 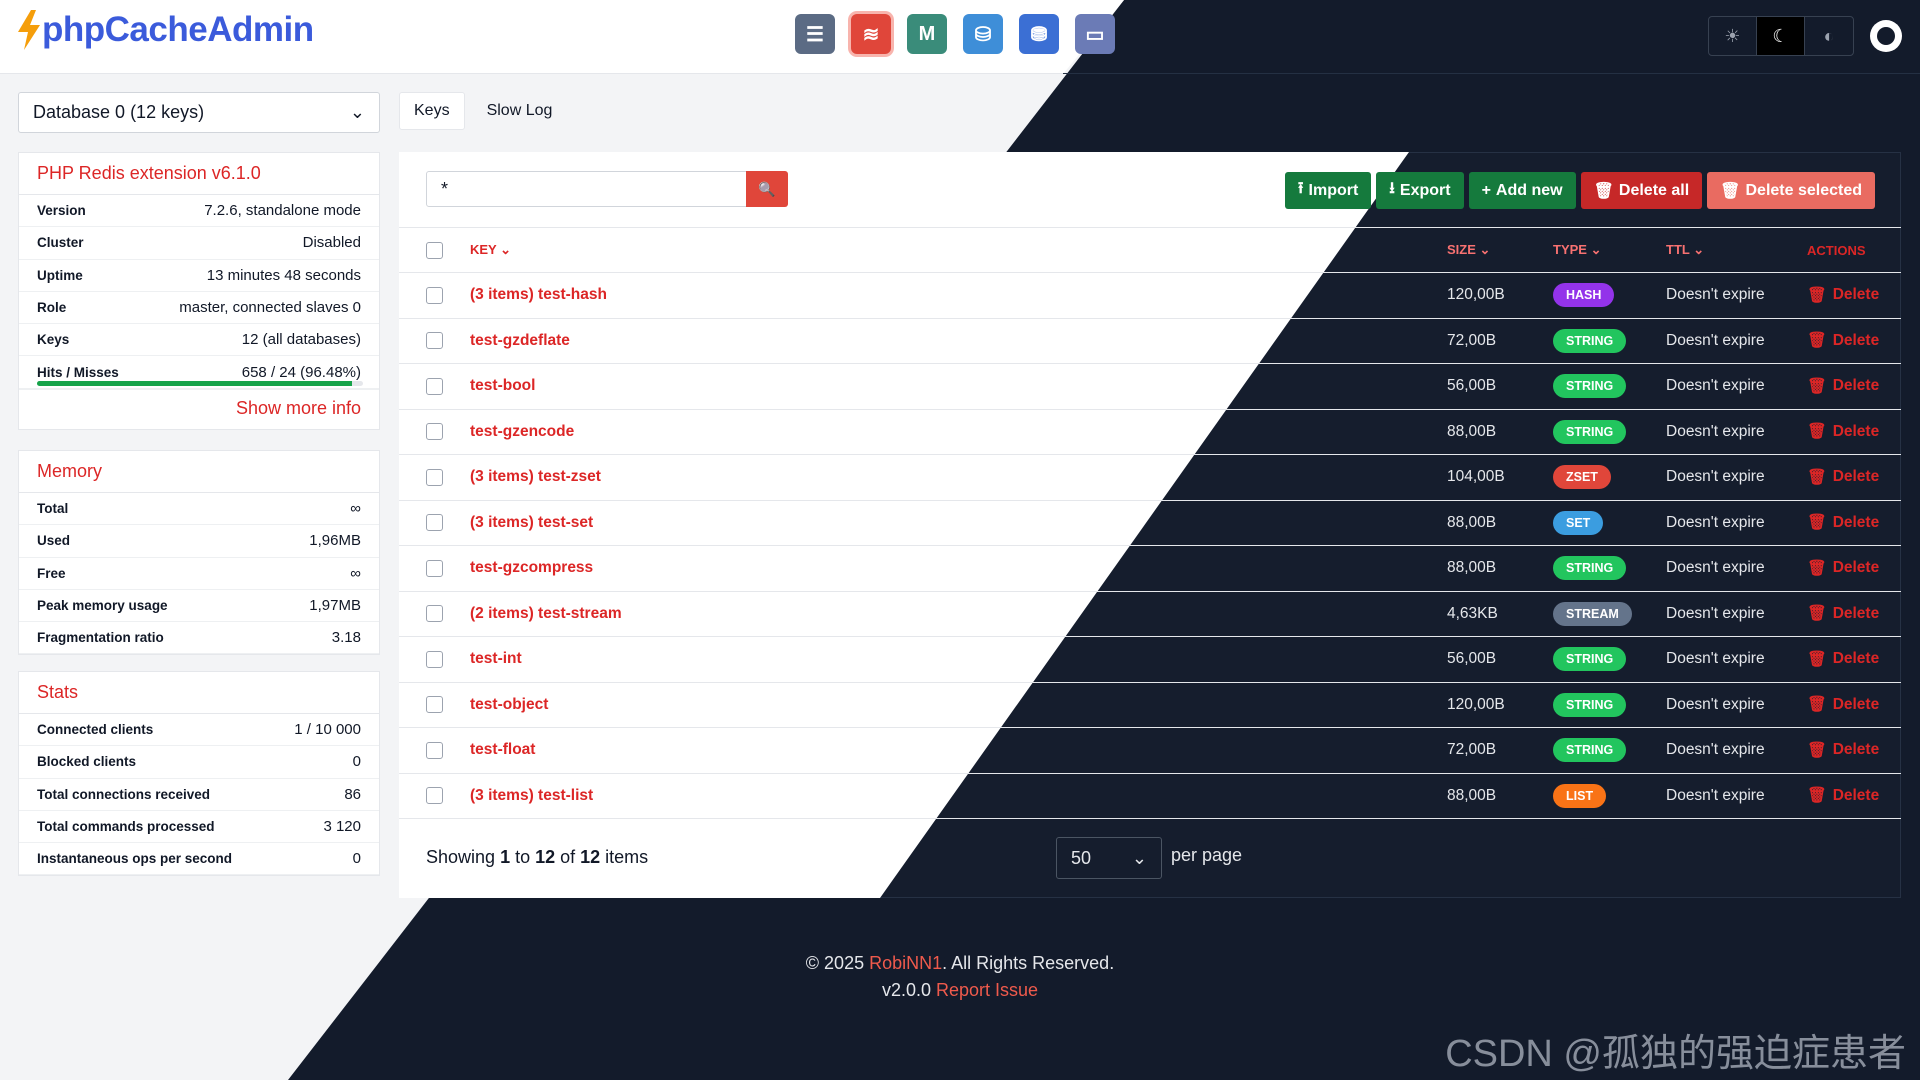 I want to click on key-link: (3 items) test-zset, so click(x=535, y=477).